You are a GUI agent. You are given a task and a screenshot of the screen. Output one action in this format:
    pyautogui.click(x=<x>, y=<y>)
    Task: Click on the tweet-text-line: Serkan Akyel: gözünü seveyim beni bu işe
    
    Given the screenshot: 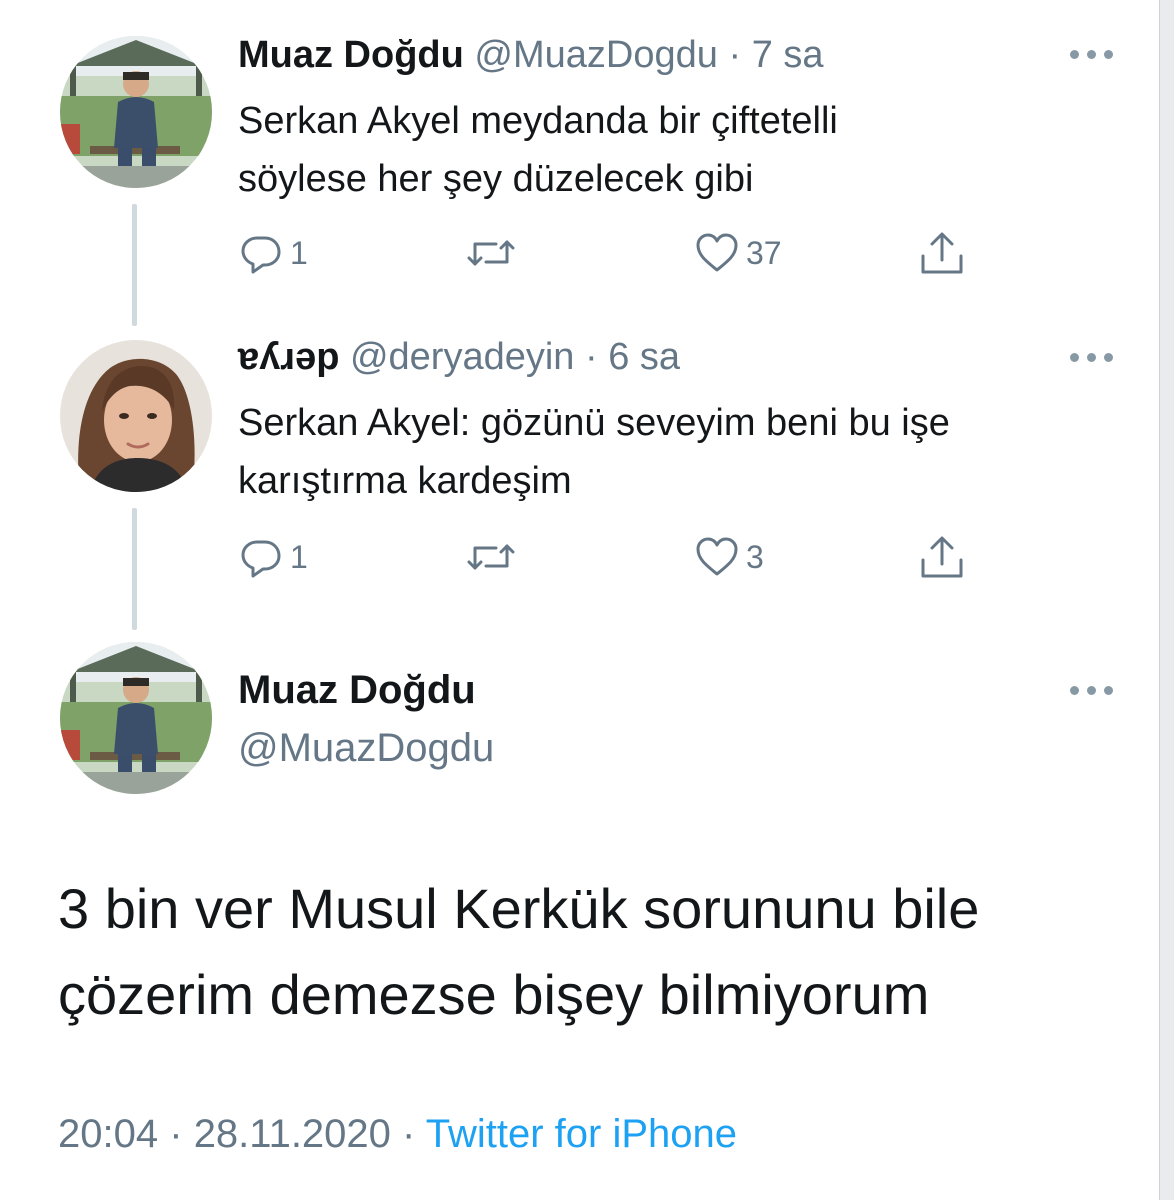 What is the action you would take?
    pyautogui.click(x=594, y=423)
    